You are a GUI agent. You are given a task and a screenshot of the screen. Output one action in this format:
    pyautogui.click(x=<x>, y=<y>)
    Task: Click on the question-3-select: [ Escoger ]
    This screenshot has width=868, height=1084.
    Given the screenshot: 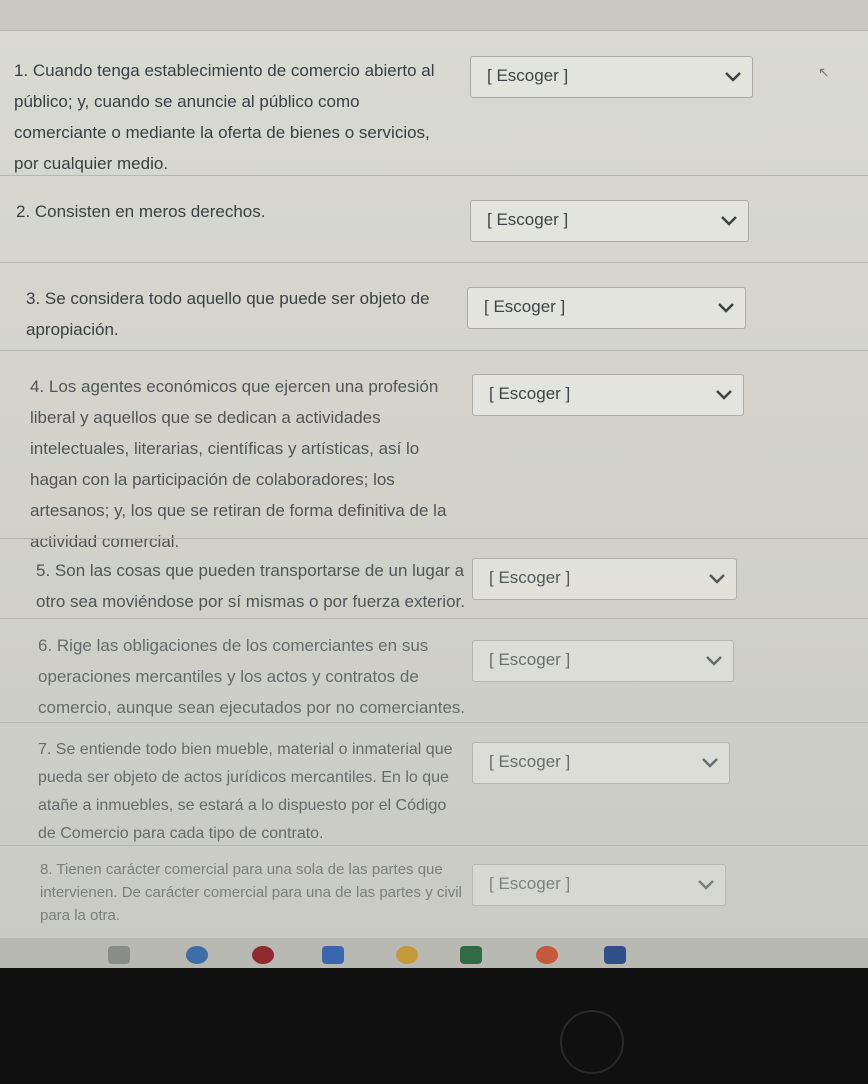 What is the action you would take?
    pyautogui.click(x=606, y=308)
    